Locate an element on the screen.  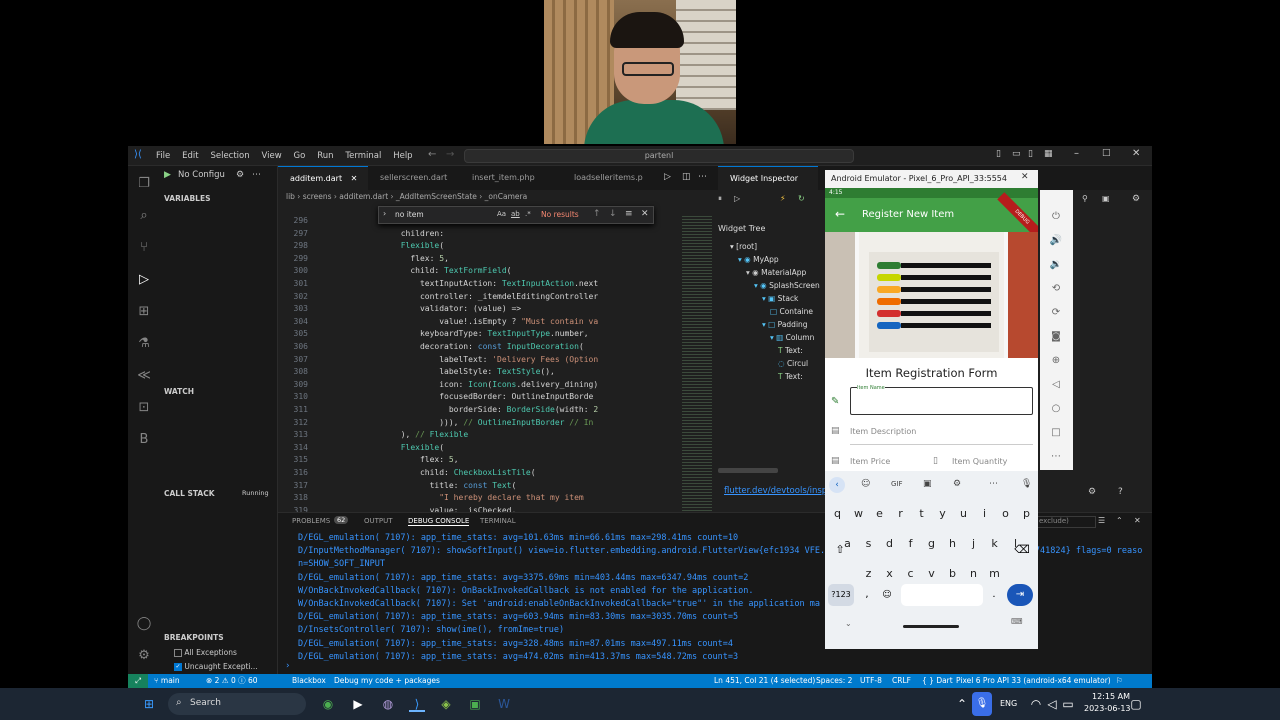
taskbar-date: 2023-06-13 is located at coordinates (1107, 708).